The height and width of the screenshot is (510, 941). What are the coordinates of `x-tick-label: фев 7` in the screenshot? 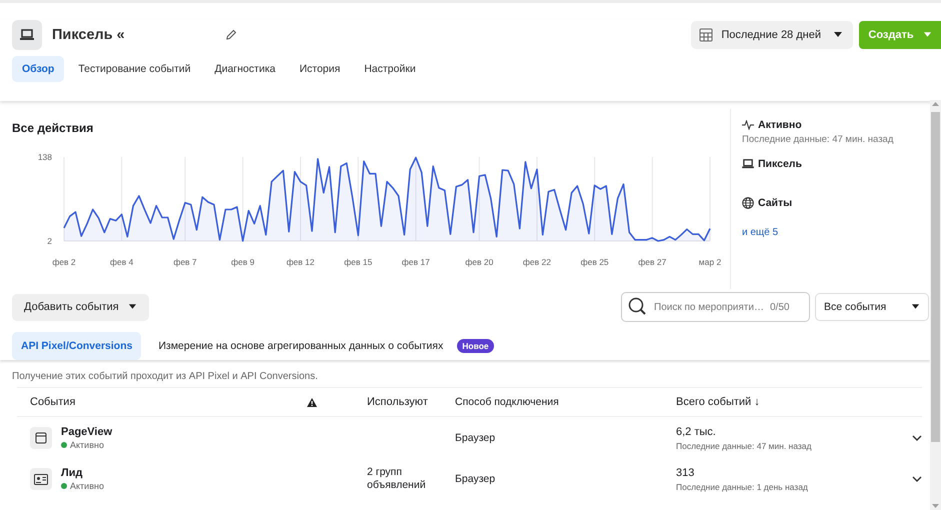 It's located at (185, 262).